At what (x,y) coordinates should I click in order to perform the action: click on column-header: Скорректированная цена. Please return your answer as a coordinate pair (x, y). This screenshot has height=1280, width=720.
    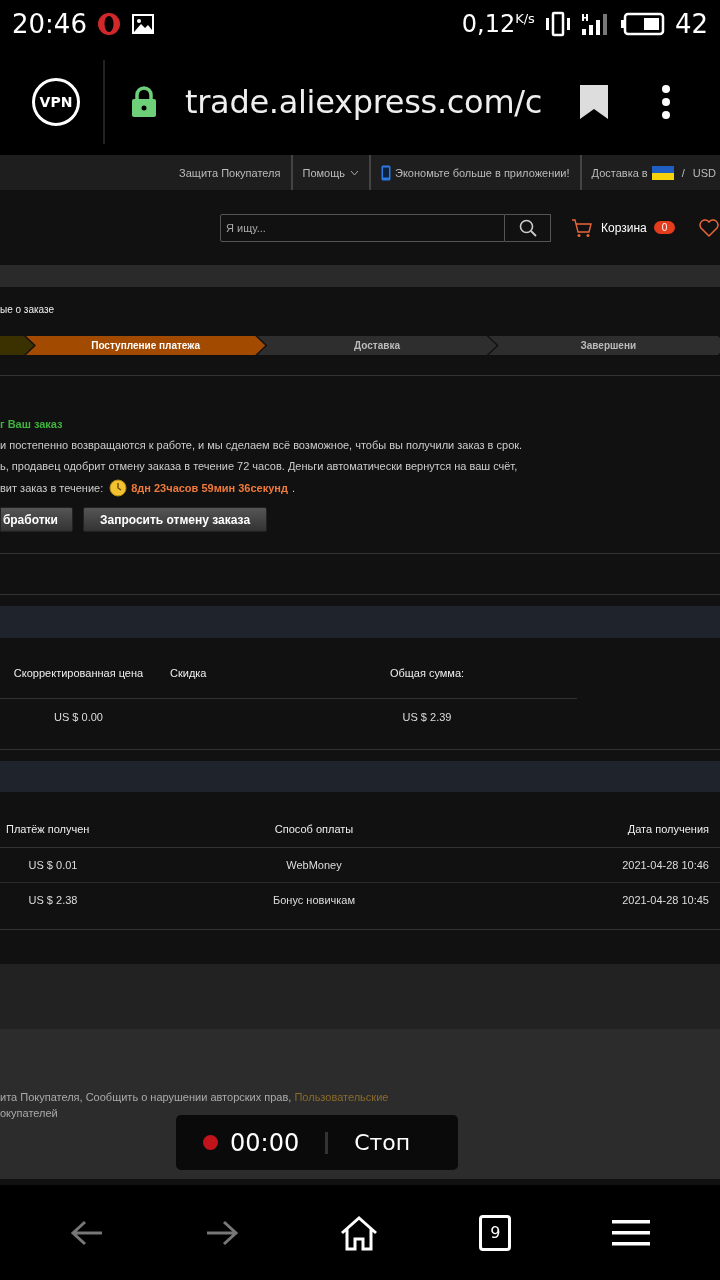
    Looking at the image, I should click on (78, 683).